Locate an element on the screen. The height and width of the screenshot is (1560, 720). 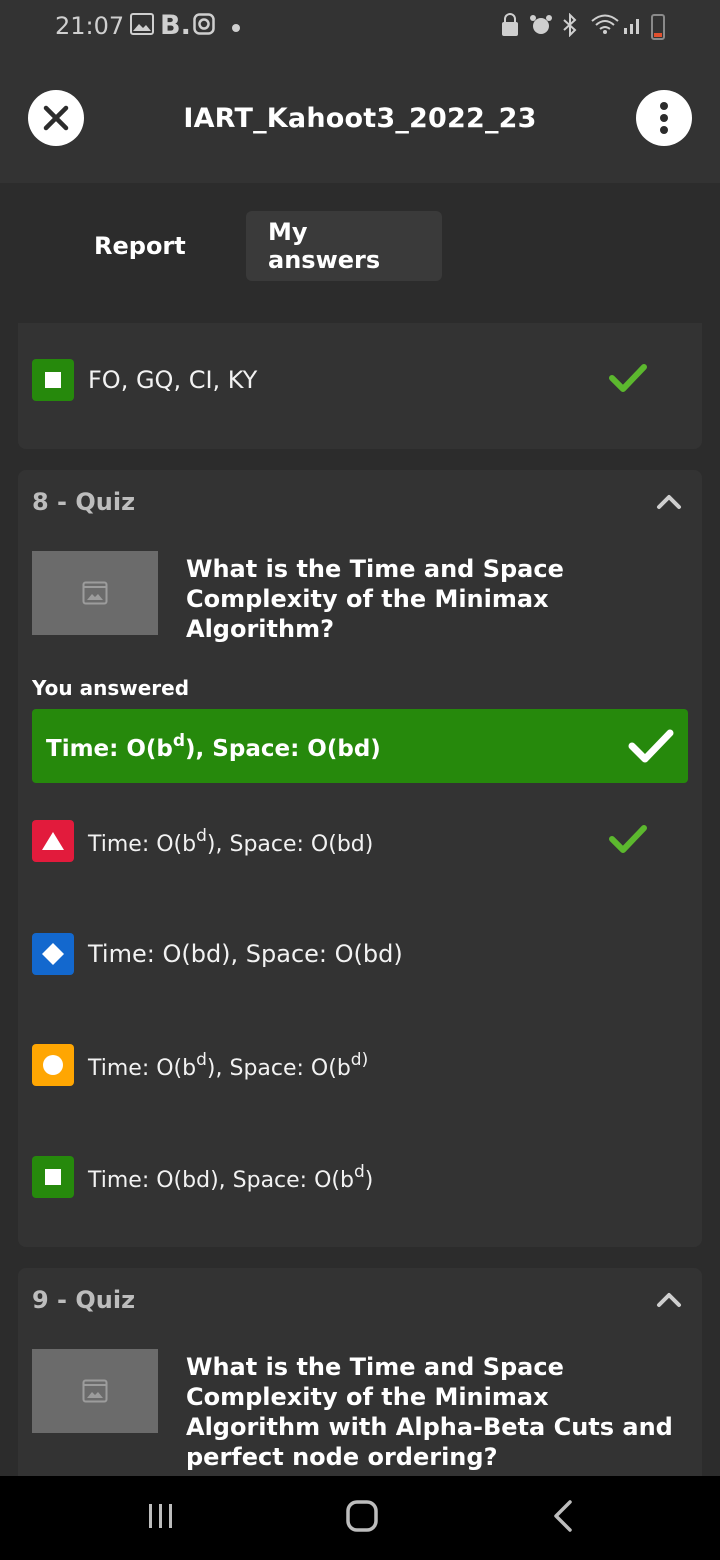
recent-apps-icon is located at coordinates (161, 1516).